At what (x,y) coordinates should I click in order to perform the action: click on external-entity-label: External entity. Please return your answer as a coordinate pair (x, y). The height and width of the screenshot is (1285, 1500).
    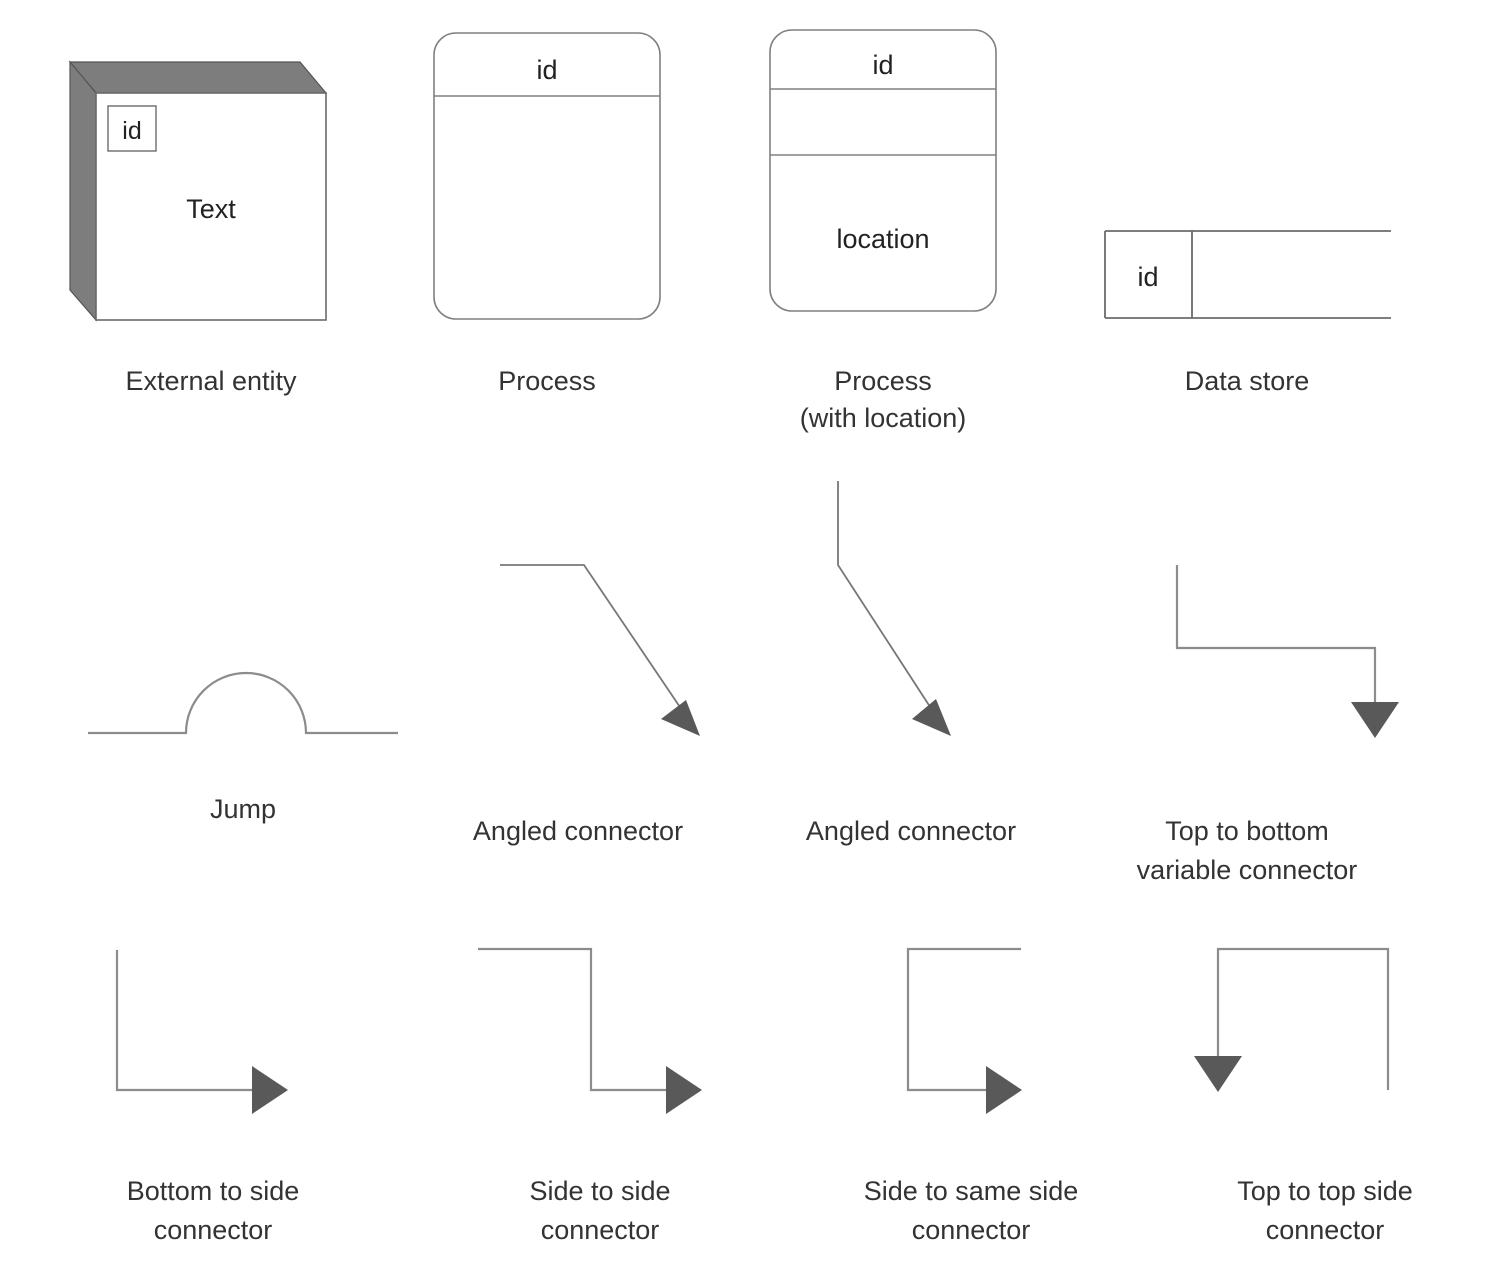
    Looking at the image, I should click on (211, 381).